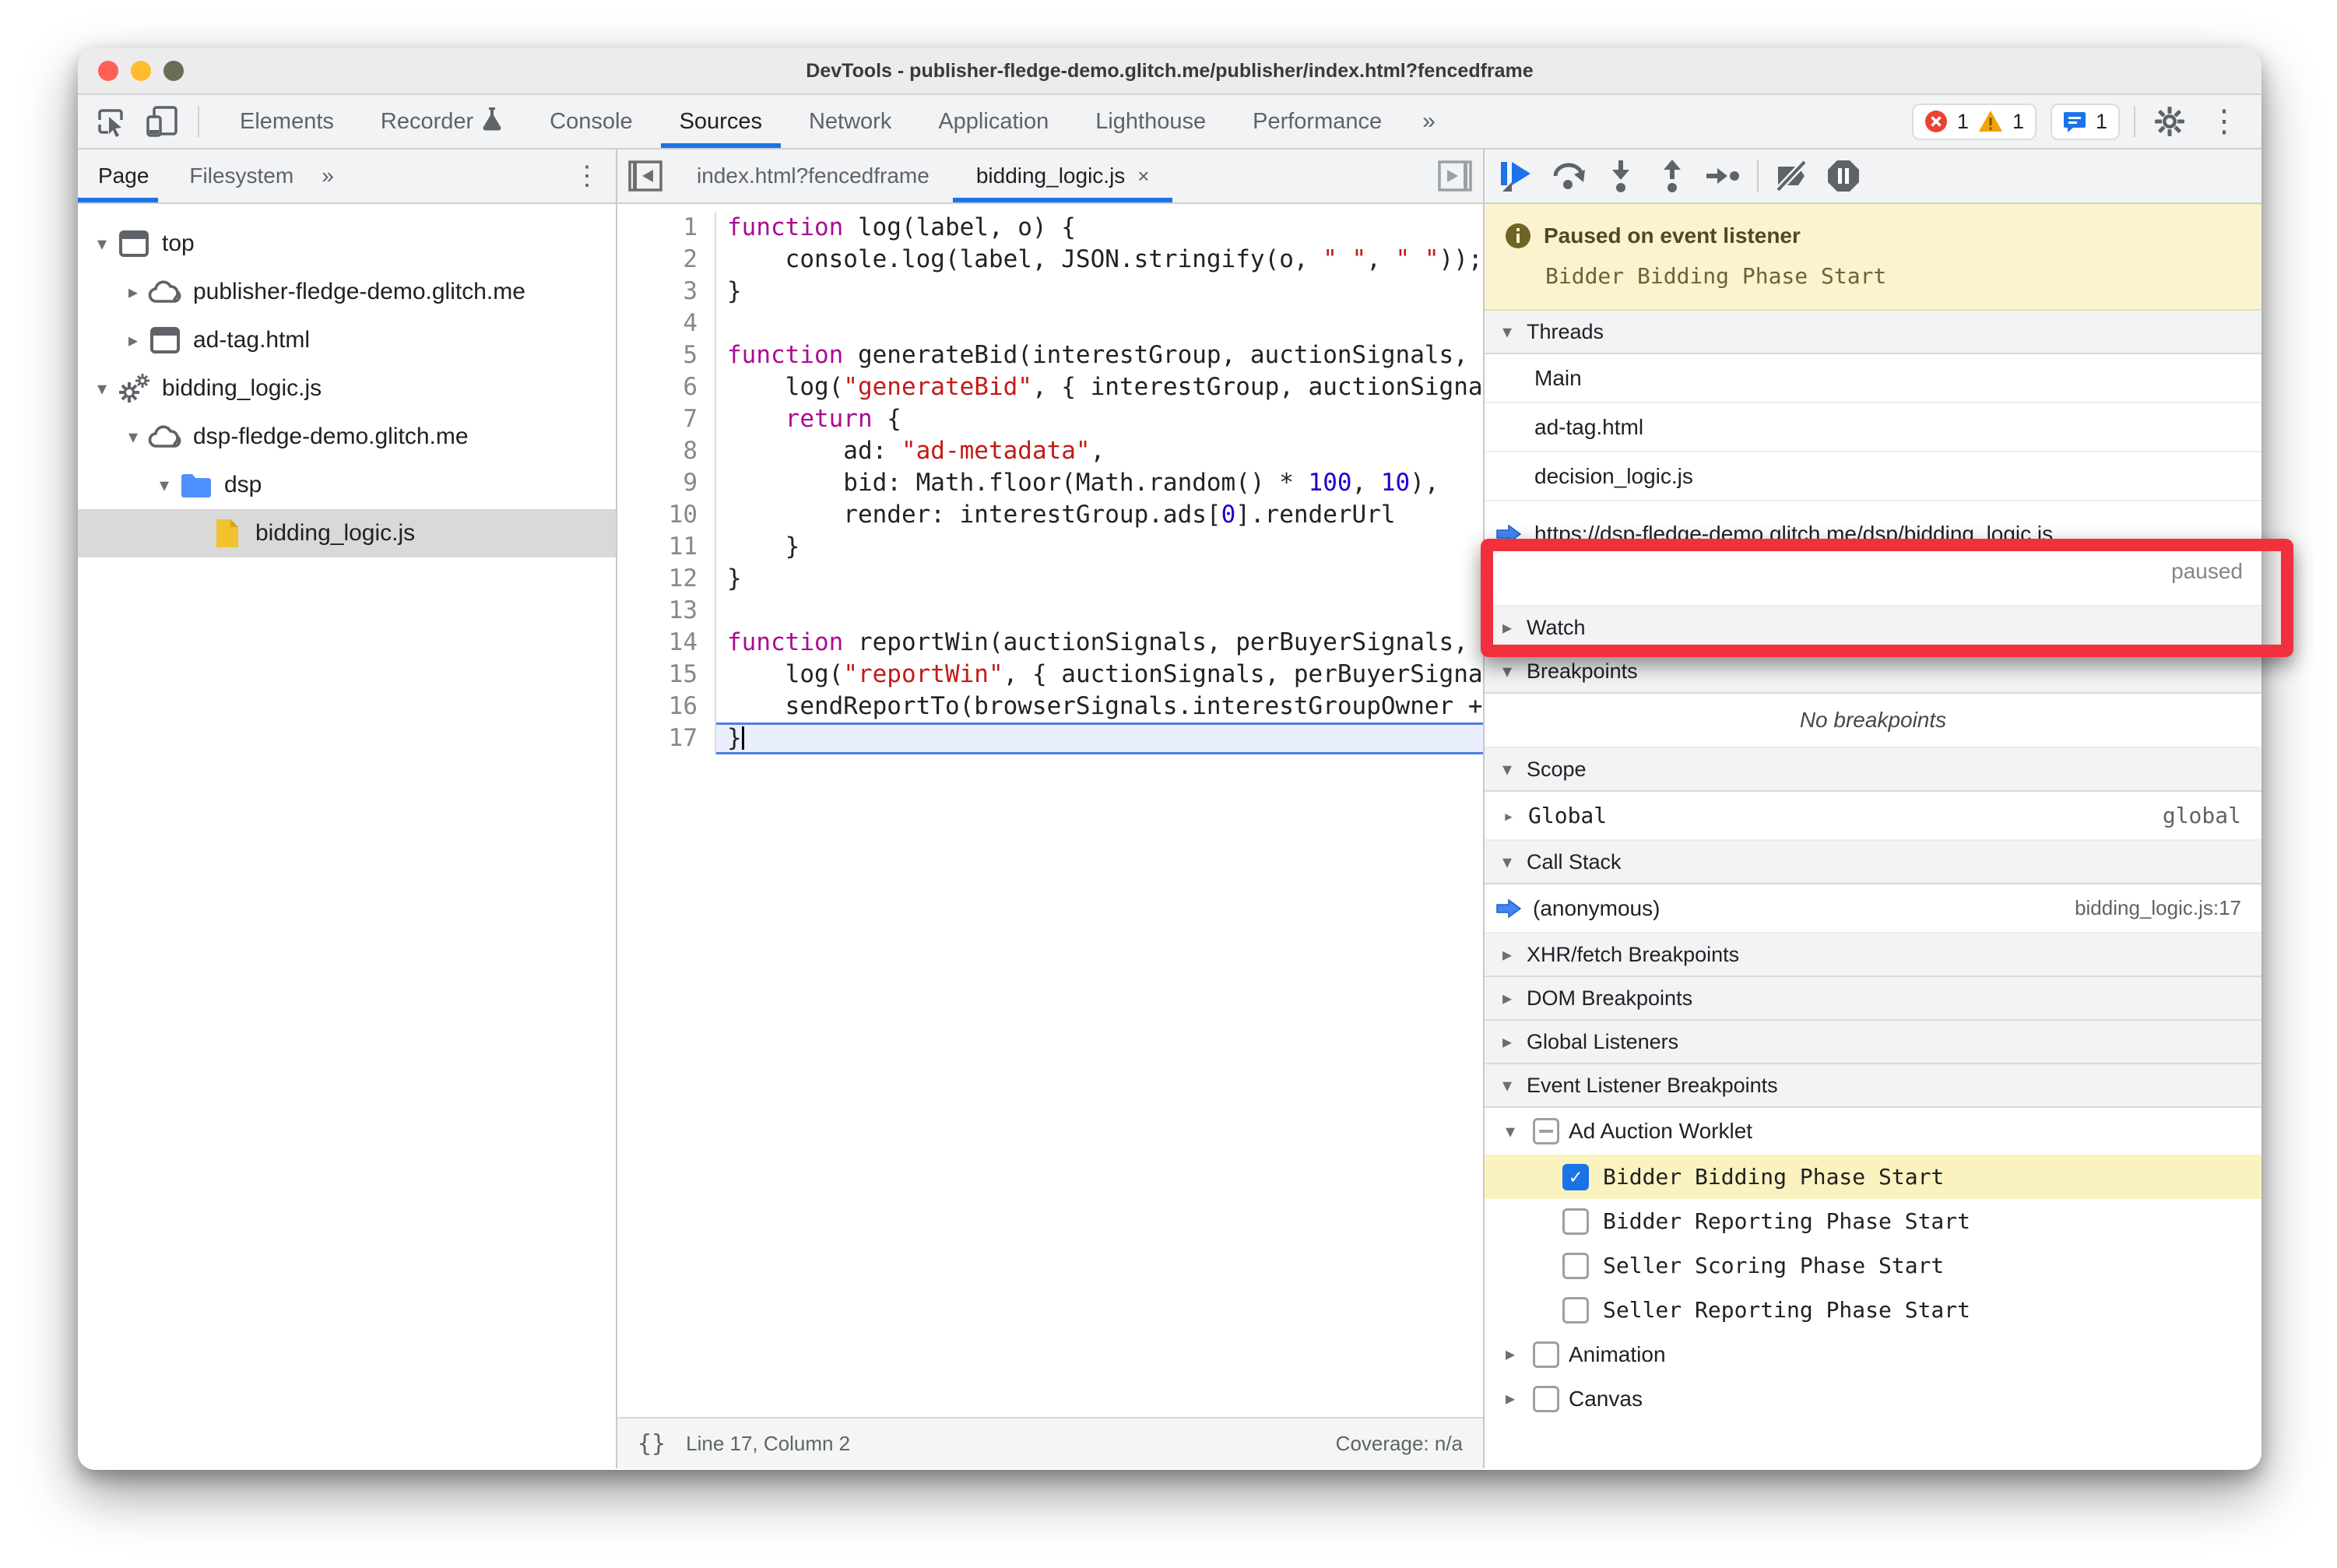  What do you see at coordinates (1546, 1131) in the screenshot?
I see `indeterminate-checkbox` at bounding box center [1546, 1131].